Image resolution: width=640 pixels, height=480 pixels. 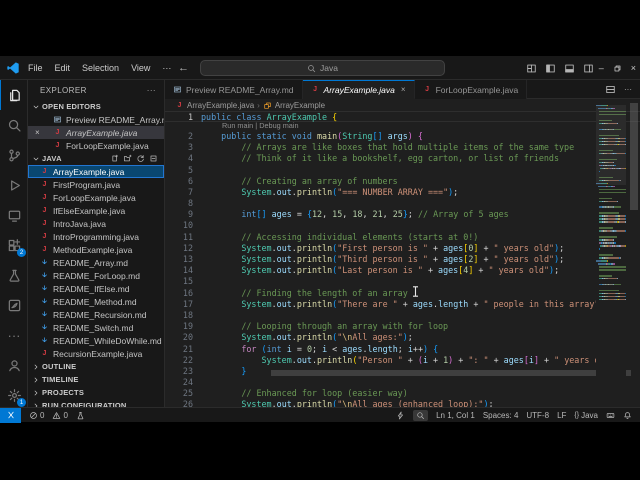 What do you see at coordinates (588, 68) in the screenshot?
I see `toggle-secondary-sidebar-icon` at bounding box center [588, 68].